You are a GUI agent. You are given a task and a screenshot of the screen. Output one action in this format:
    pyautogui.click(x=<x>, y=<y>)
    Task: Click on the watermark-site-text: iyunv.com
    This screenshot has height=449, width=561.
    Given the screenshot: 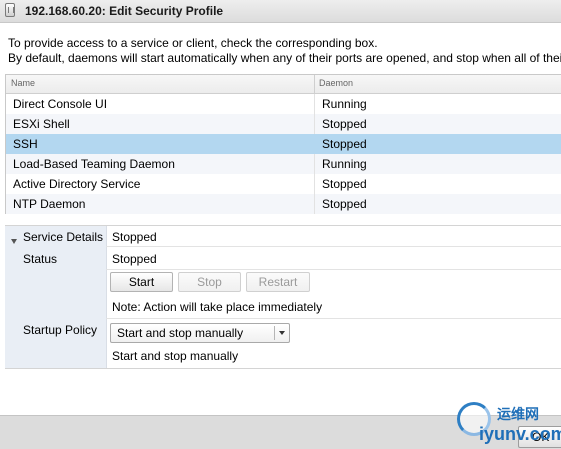 What is the action you would take?
    pyautogui.click(x=520, y=434)
    